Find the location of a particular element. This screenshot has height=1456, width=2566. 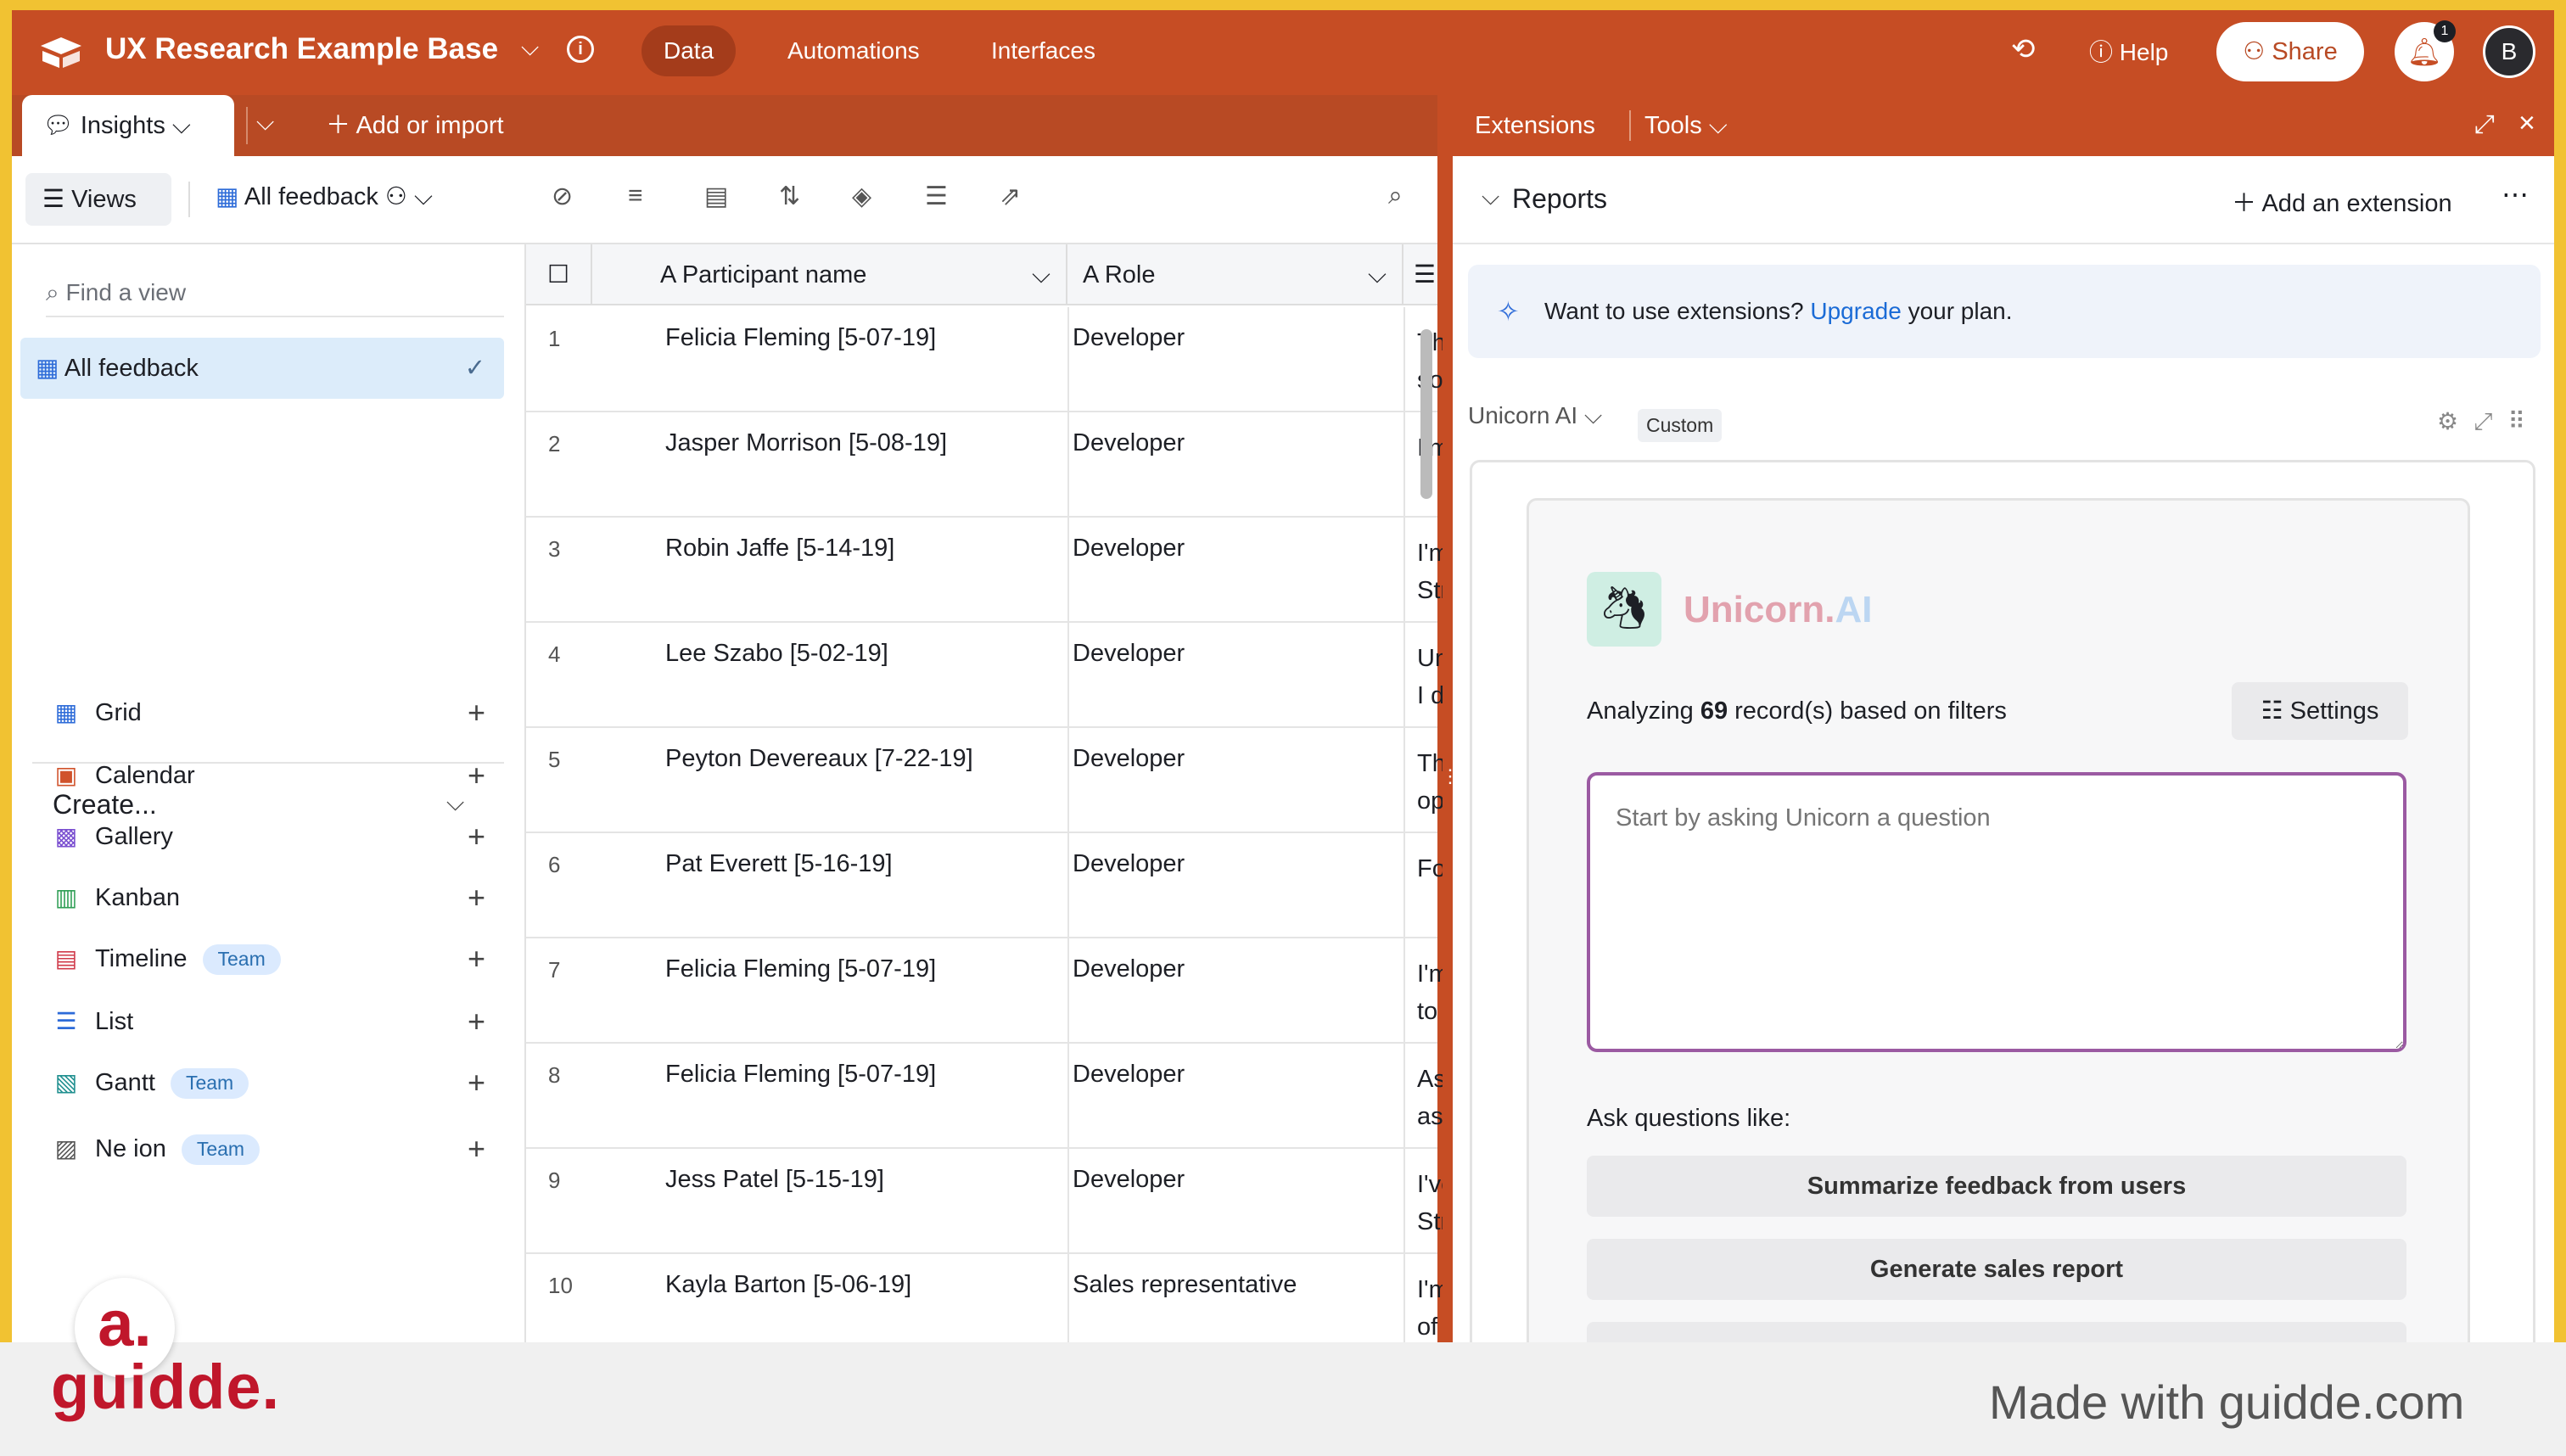

suggestion-button: Generate sales report is located at coordinates (1996, 1270).